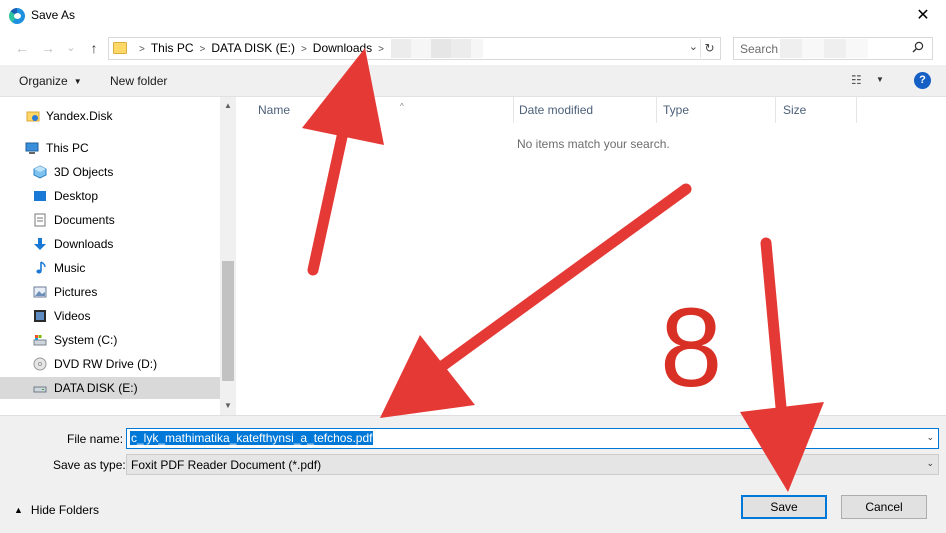 This screenshot has width=946, height=533. I want to click on command-toolbar: Organize ▼ New folder ☷ ▼ ?, so click(473, 81).